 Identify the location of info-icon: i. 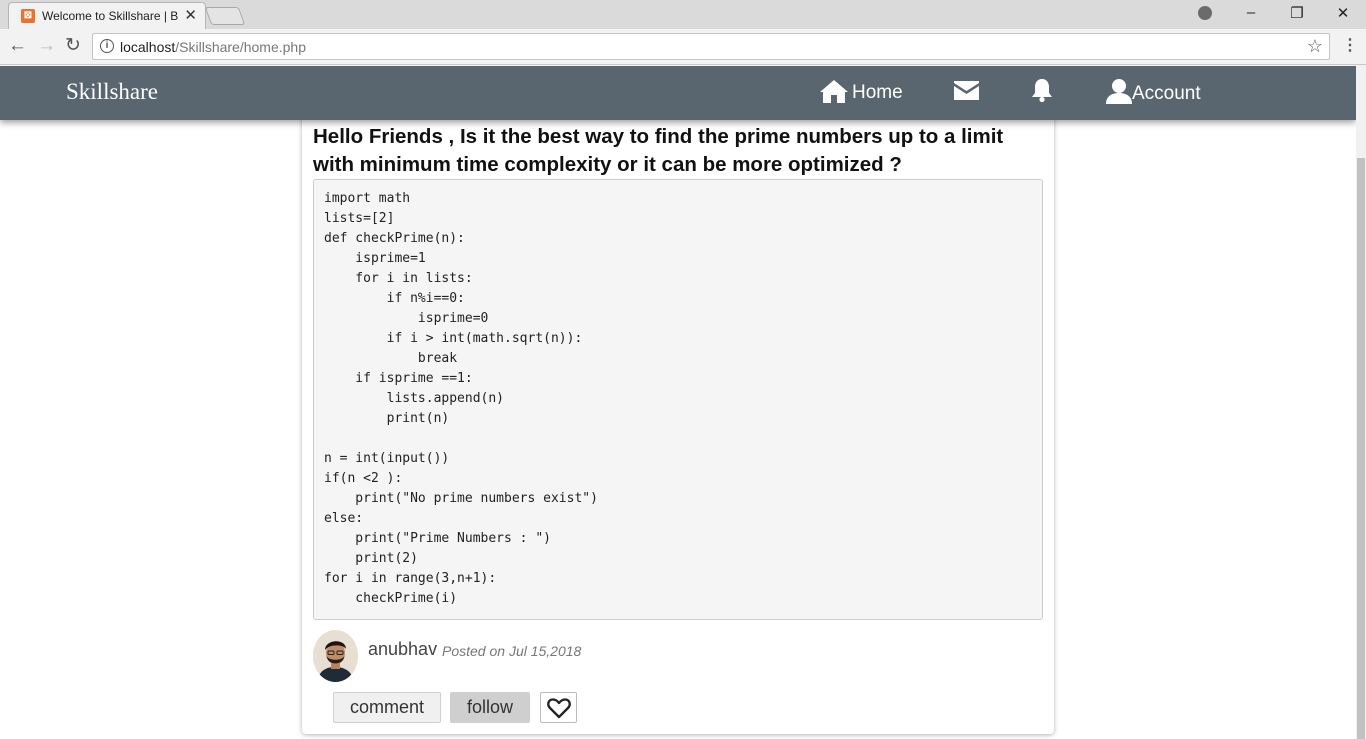
(107, 46).